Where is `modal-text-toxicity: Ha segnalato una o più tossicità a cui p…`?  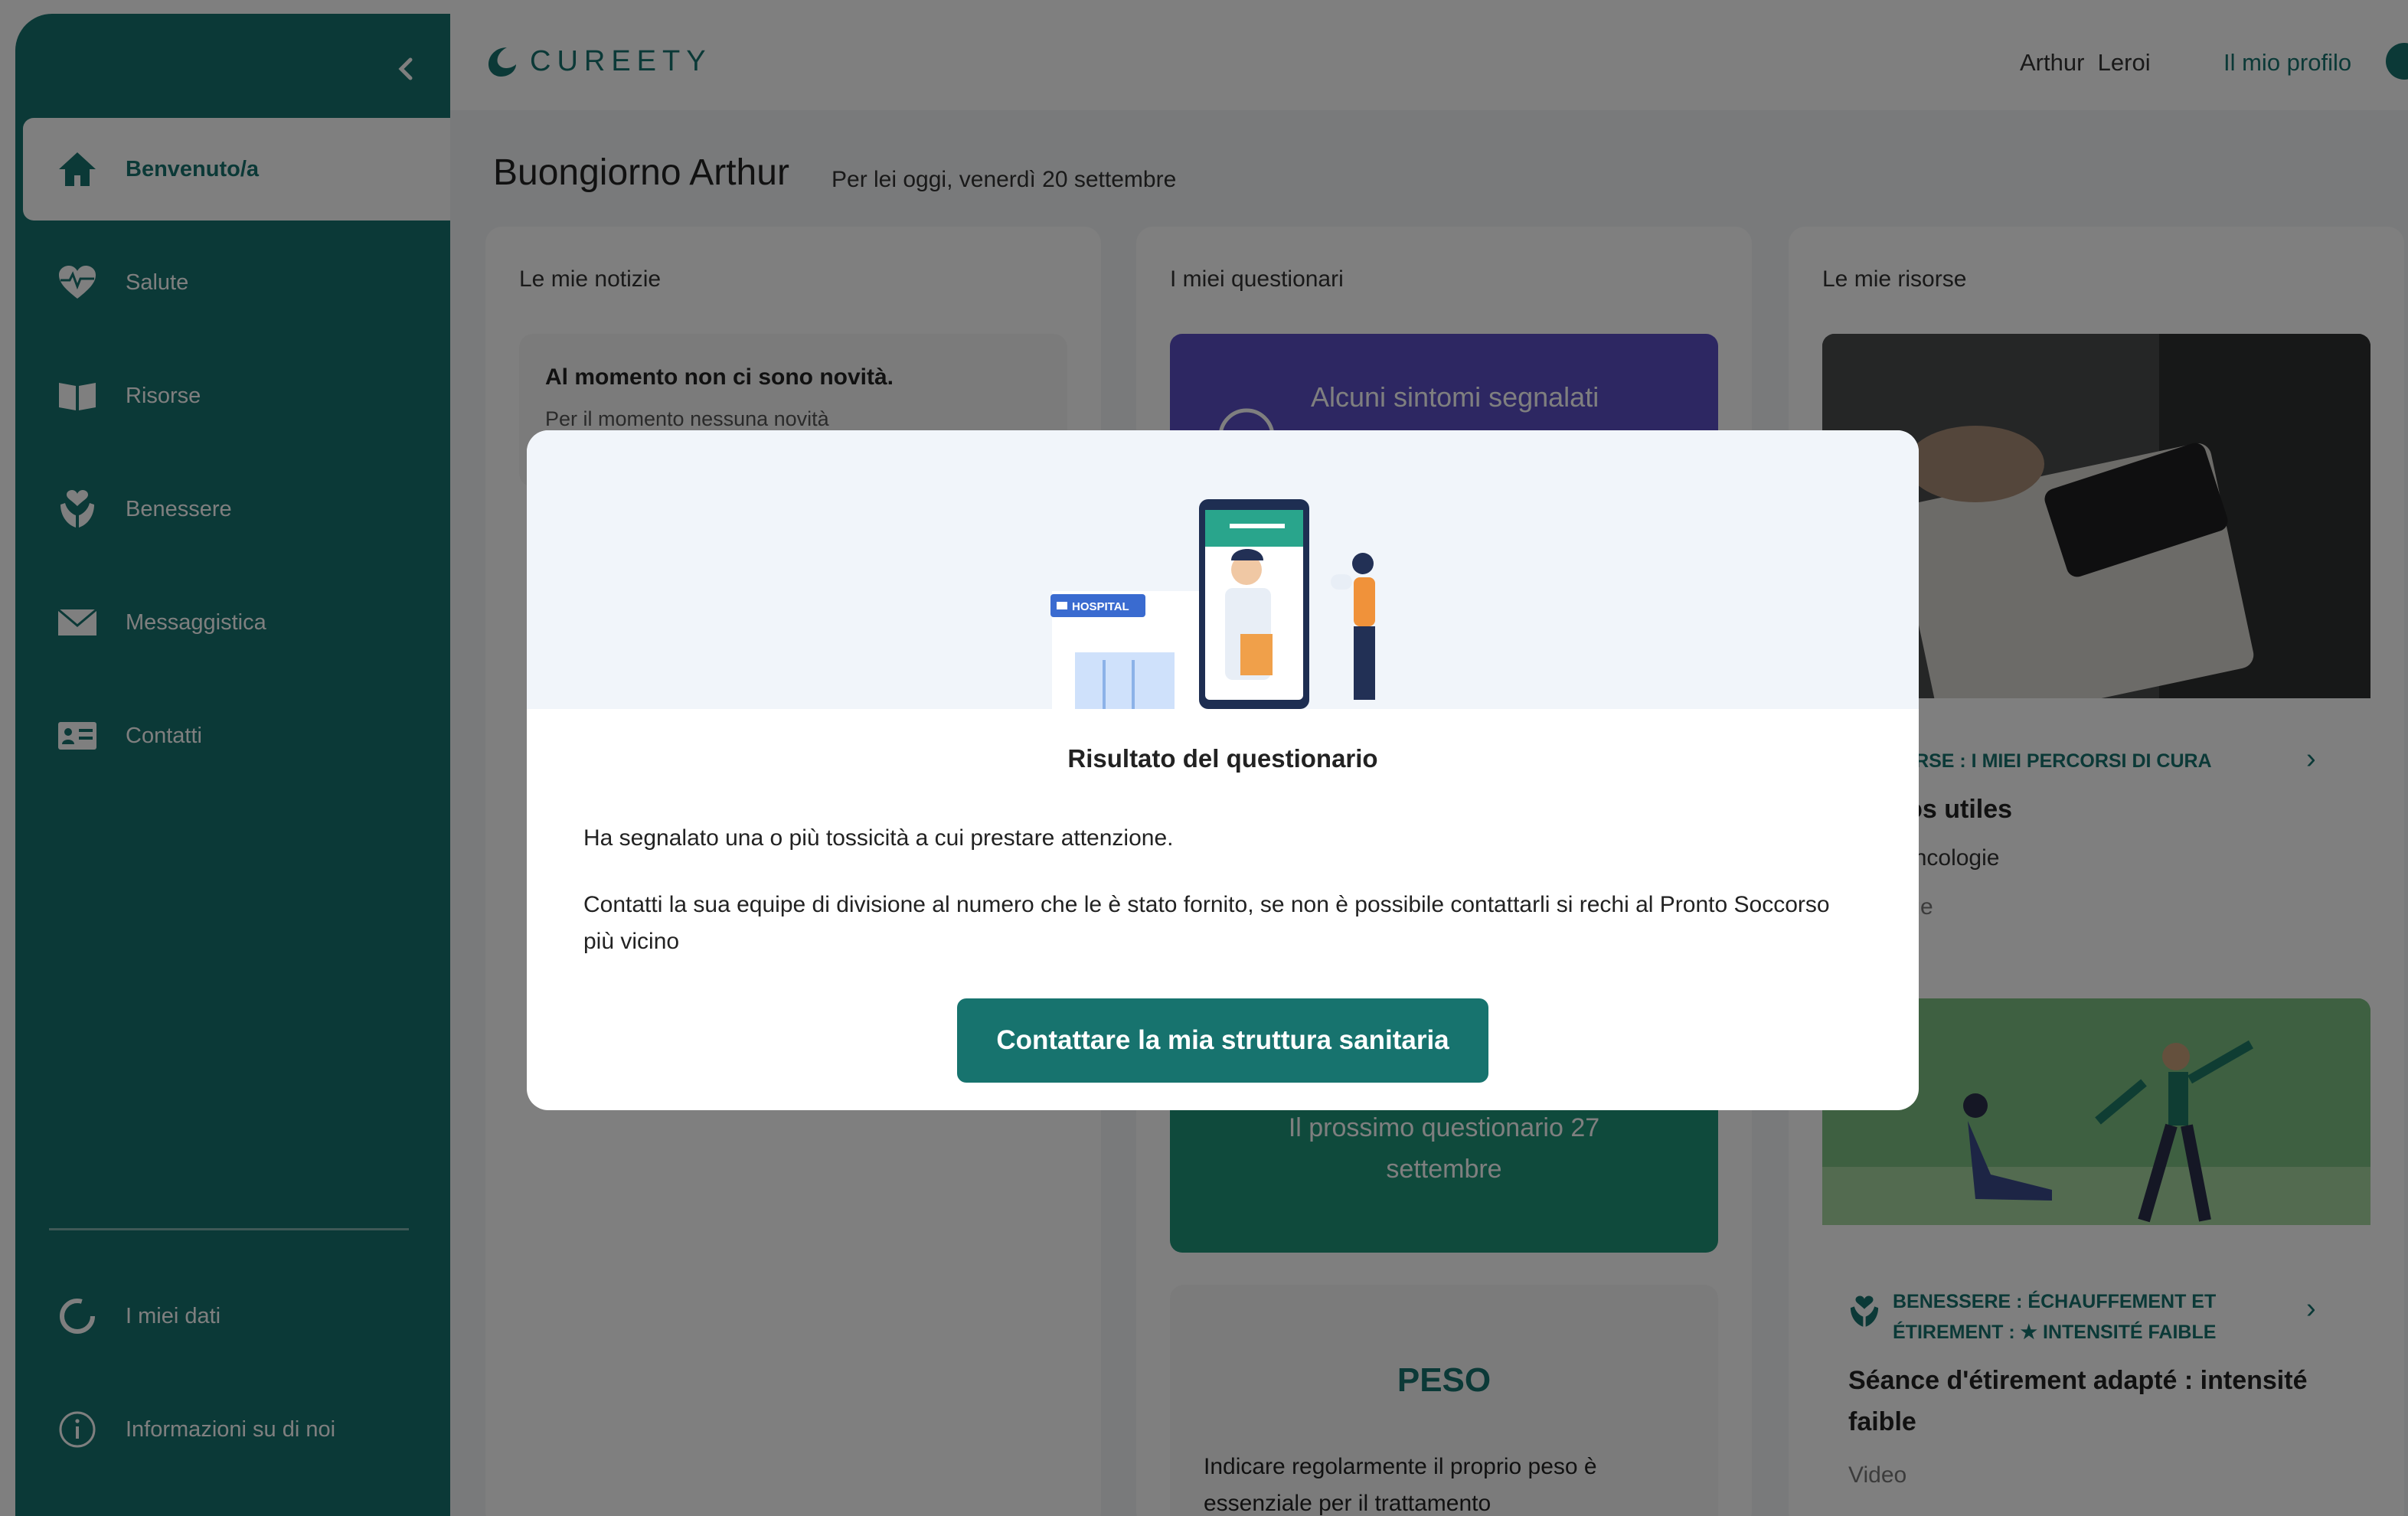
modal-text-toxicity: Ha segnalato una o più tossicità a cui p… is located at coordinates (878, 838).